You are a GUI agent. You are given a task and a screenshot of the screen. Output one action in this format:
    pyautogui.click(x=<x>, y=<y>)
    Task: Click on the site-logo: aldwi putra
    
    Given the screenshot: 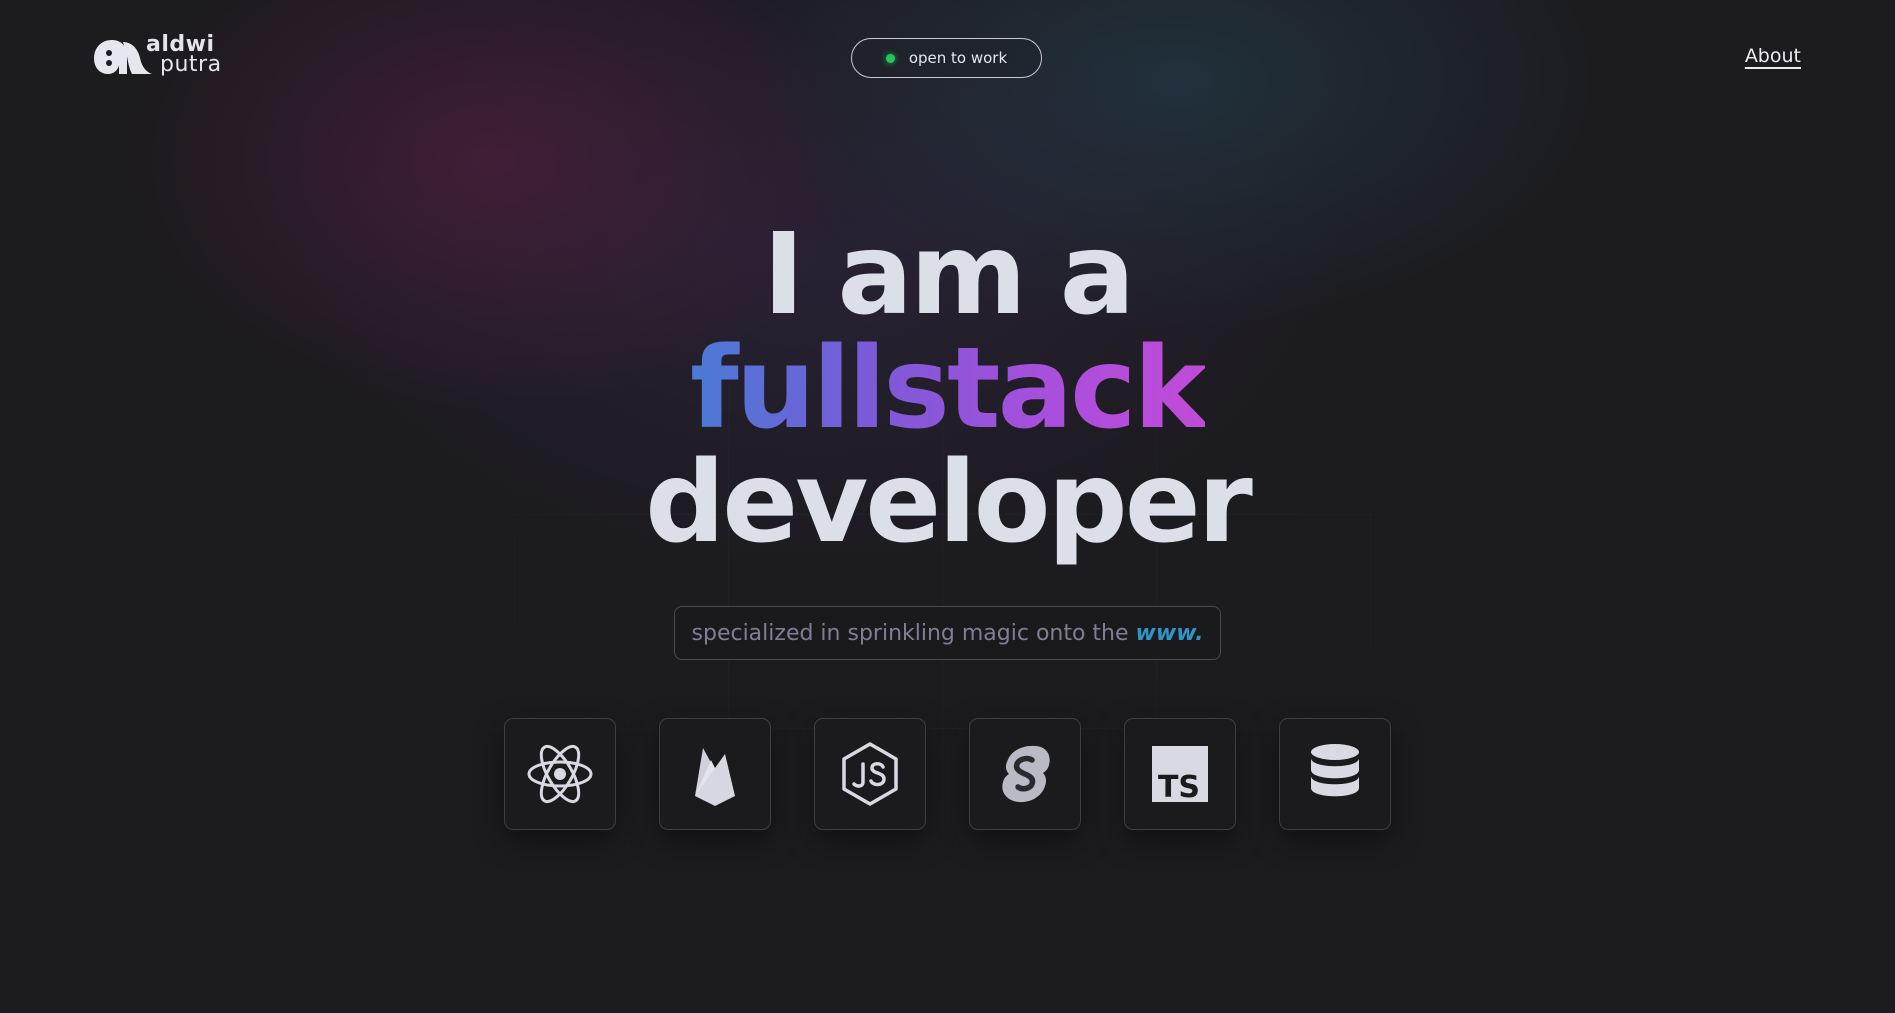 What is the action you would take?
    pyautogui.click(x=157, y=56)
    